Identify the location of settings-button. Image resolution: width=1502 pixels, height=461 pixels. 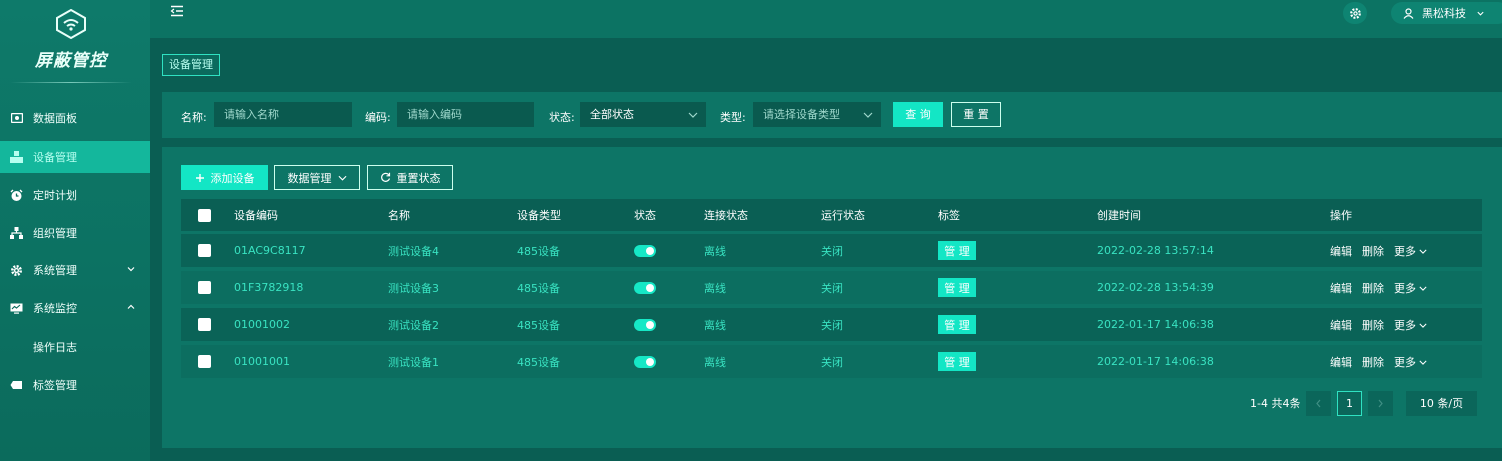
(1355, 13).